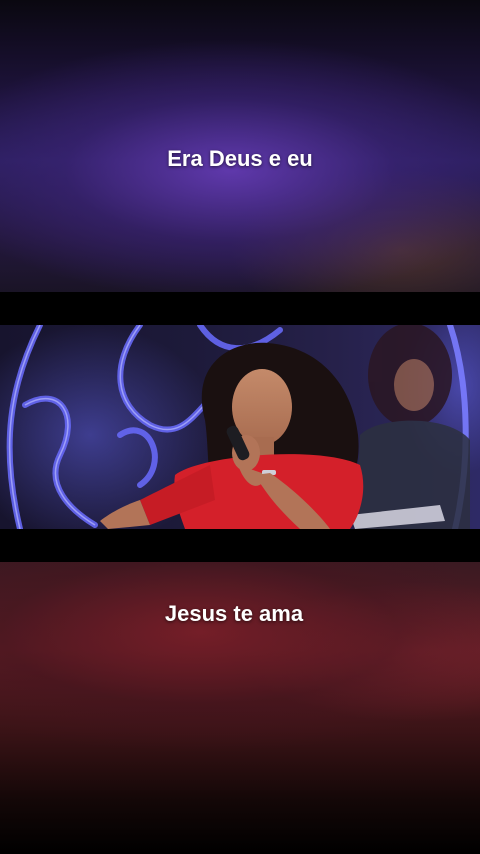 The width and height of the screenshot is (480, 854). I want to click on lyric-caption-bottom: Jesus te ama, so click(234, 613).